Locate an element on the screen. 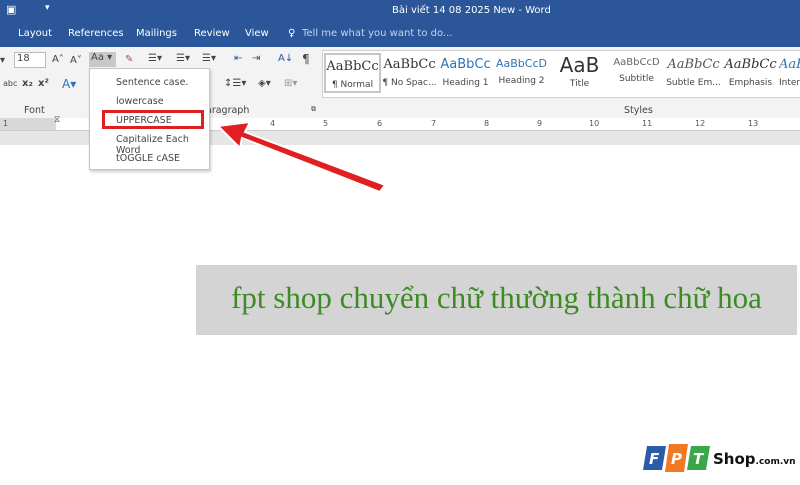 The width and height of the screenshot is (800, 485). style-name: Title is located at coordinates (579, 84).